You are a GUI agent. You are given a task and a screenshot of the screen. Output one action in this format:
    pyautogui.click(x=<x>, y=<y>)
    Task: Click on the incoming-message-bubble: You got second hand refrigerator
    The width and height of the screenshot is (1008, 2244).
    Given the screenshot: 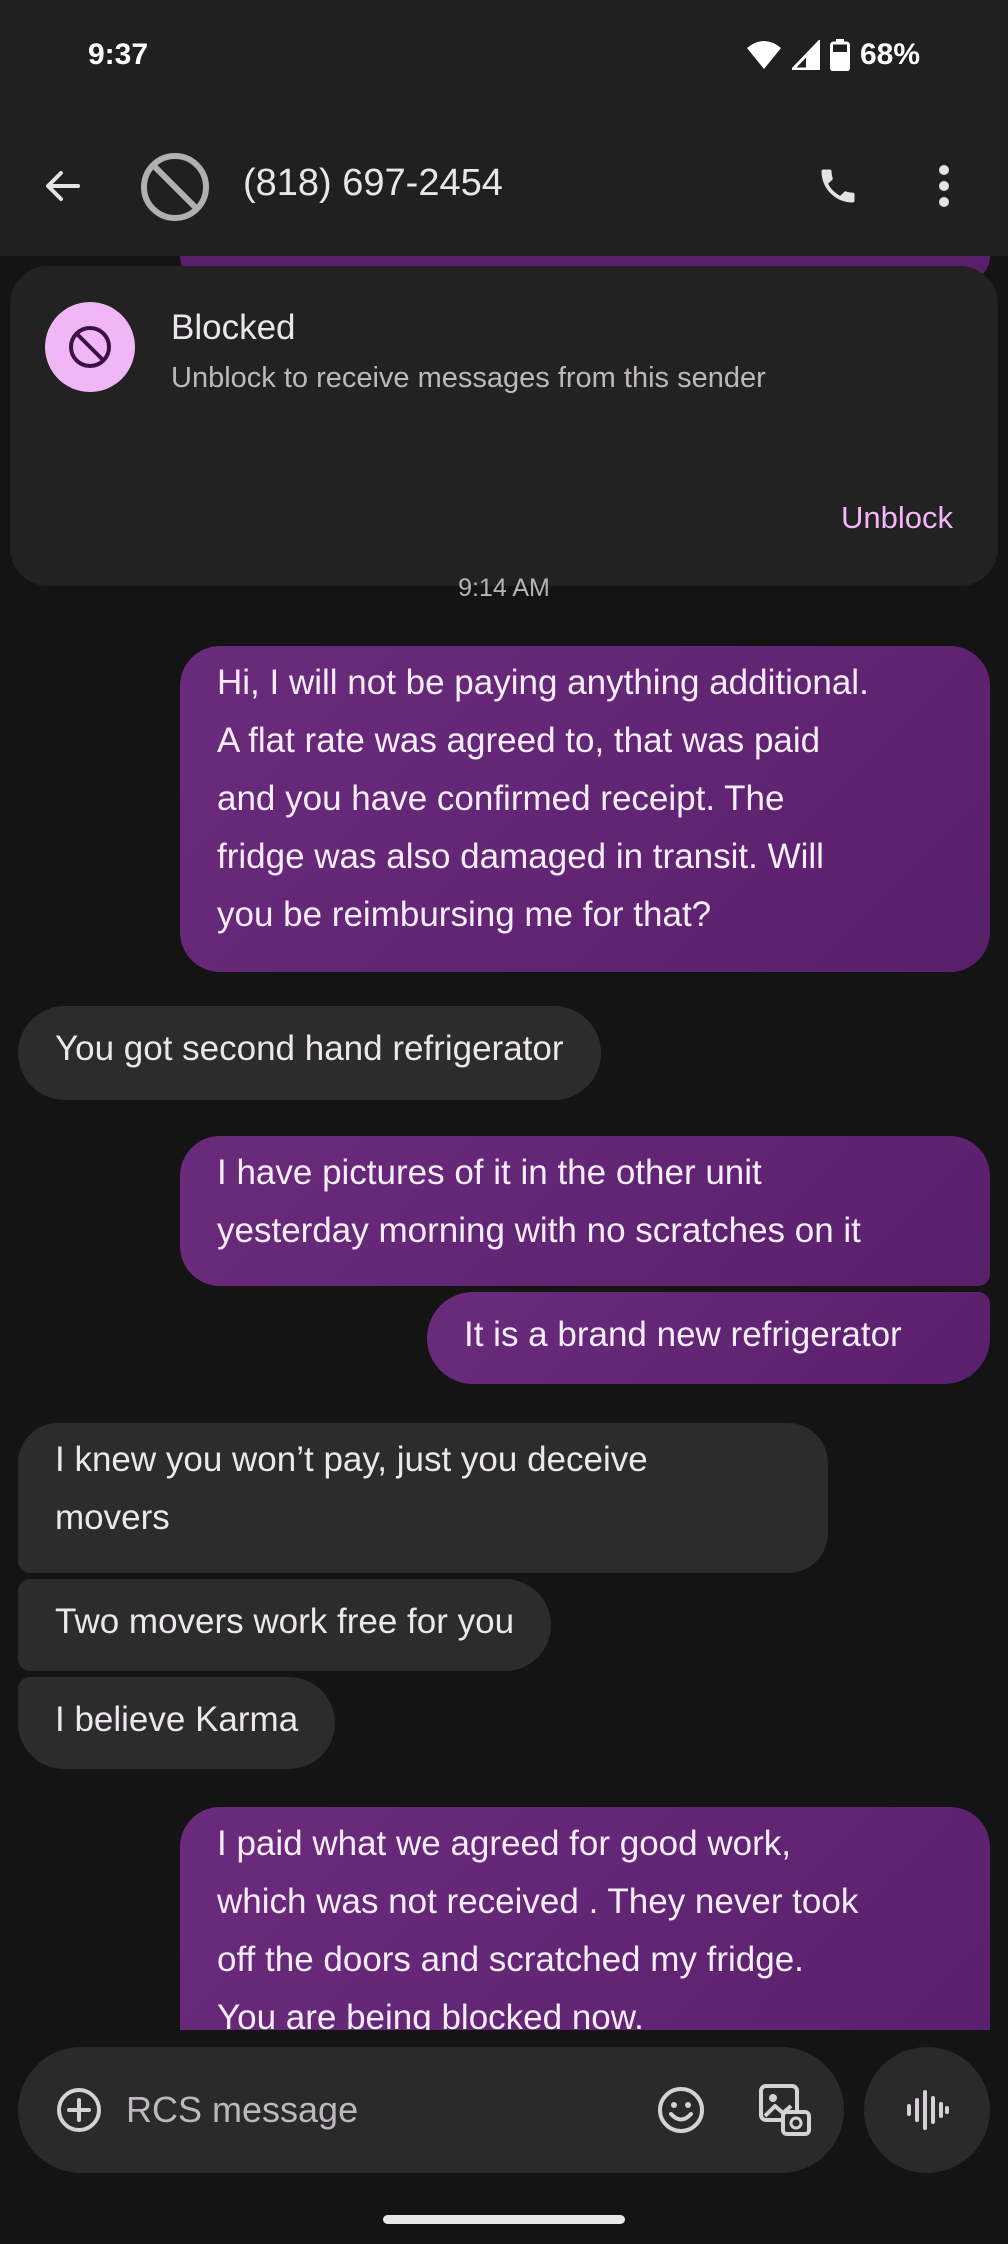 What is the action you would take?
    pyautogui.click(x=309, y=1053)
    